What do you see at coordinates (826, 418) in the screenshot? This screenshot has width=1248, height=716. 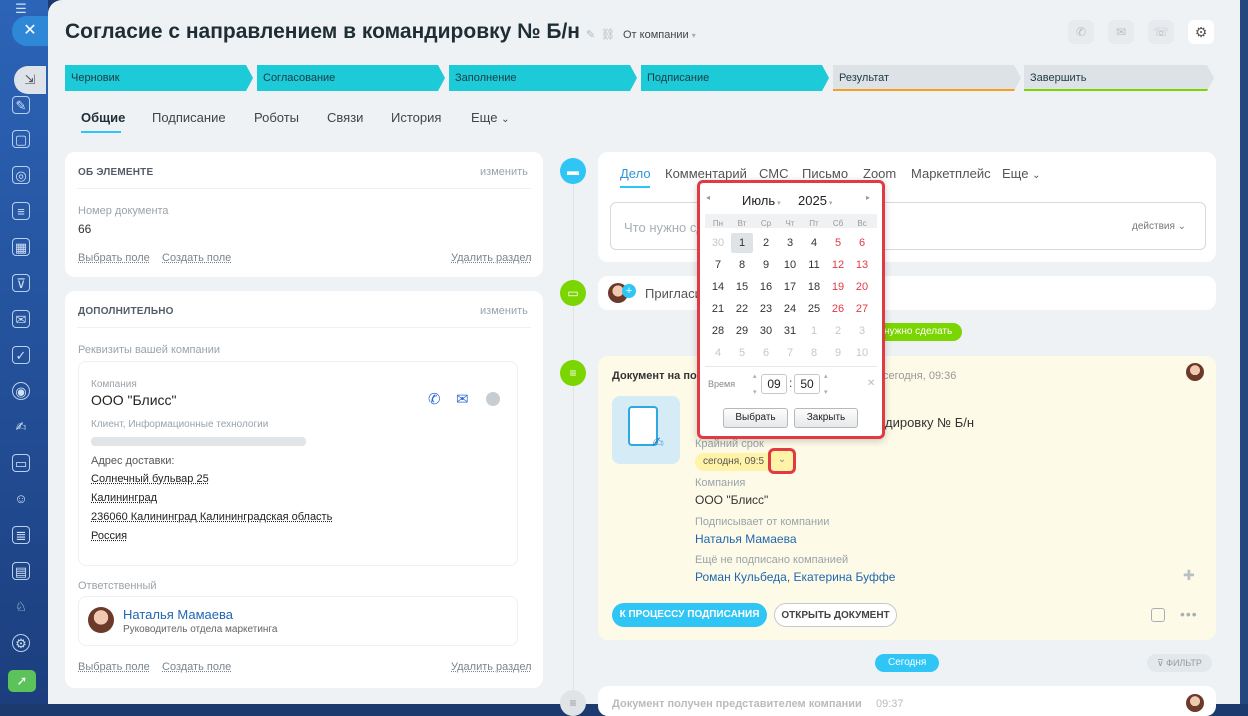 I see `close-picker-button: Закрыть` at bounding box center [826, 418].